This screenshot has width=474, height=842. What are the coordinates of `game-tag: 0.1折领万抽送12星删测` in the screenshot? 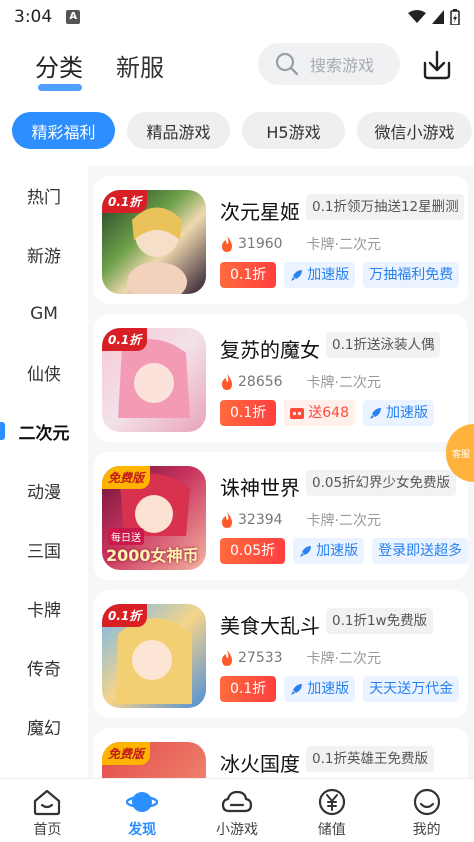 It's located at (385, 207).